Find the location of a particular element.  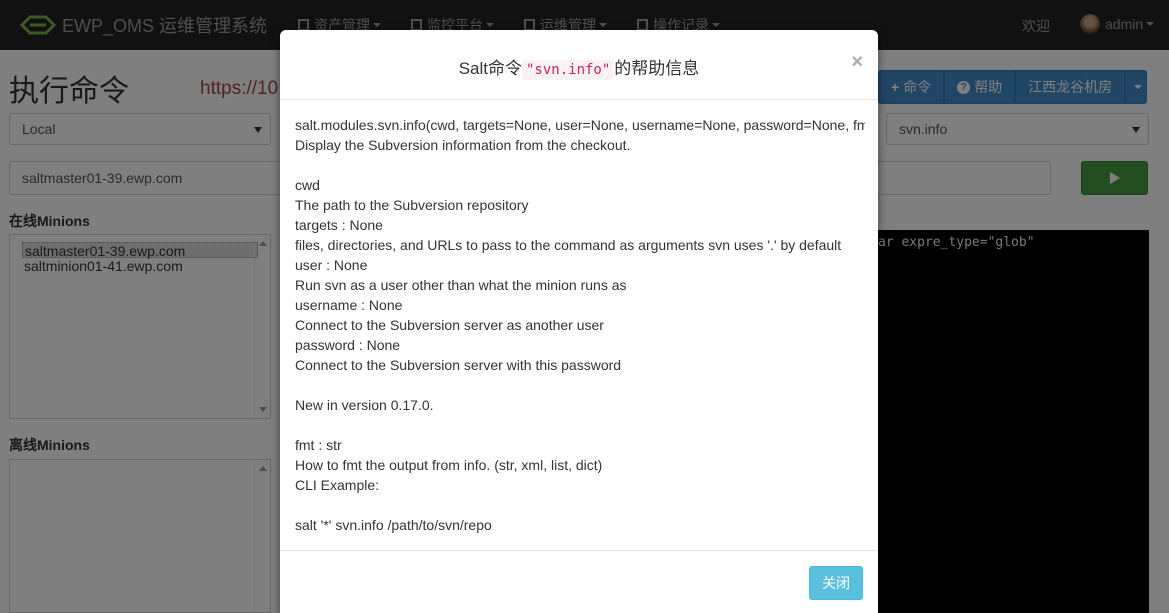

help-text-line: New in version 0.17.0. is located at coordinates (364, 405).